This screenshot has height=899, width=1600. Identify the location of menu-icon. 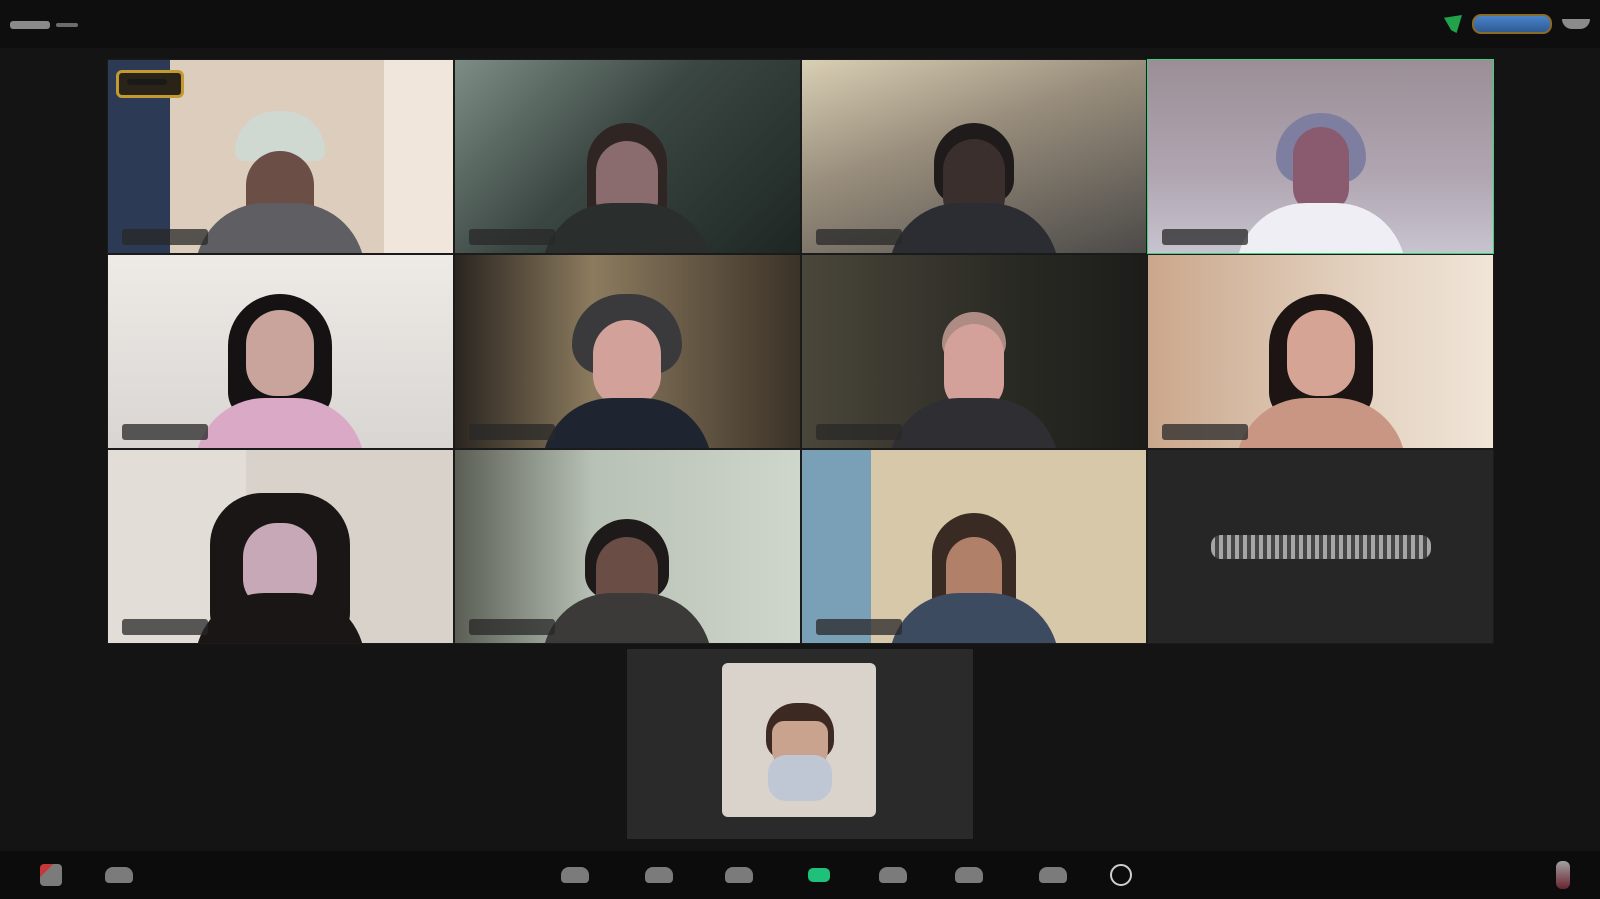
(49, 25).